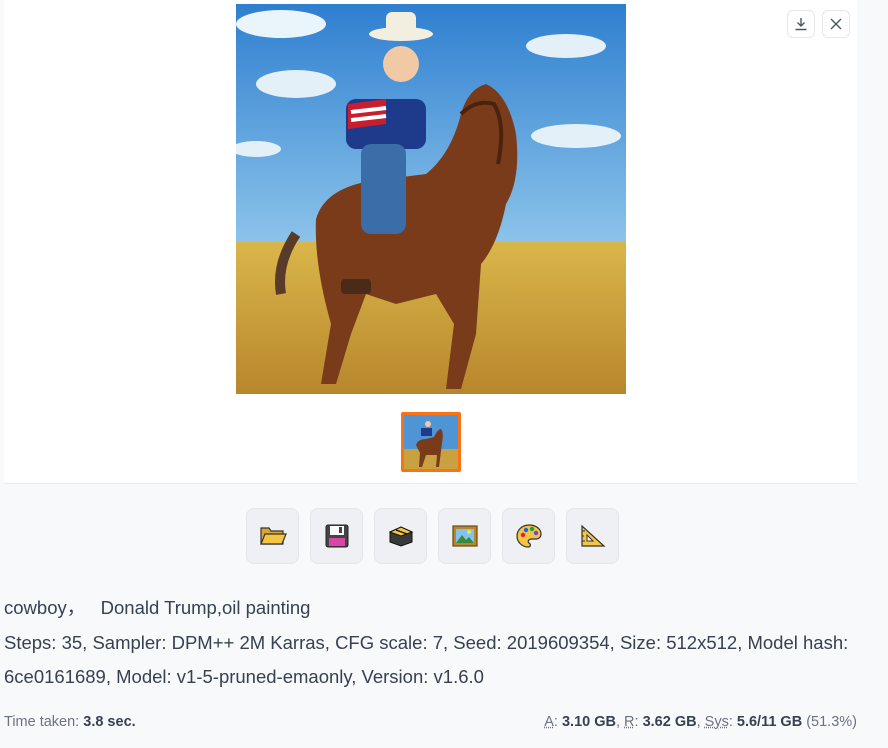  Describe the element at coordinates (716, 722) in the screenshot. I see `sys-label: Sys` at that location.